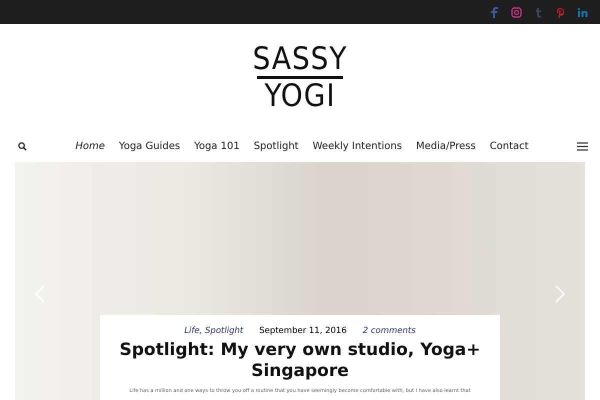 This screenshot has width=600, height=400. I want to click on nav-link: Spotlight, so click(276, 146).